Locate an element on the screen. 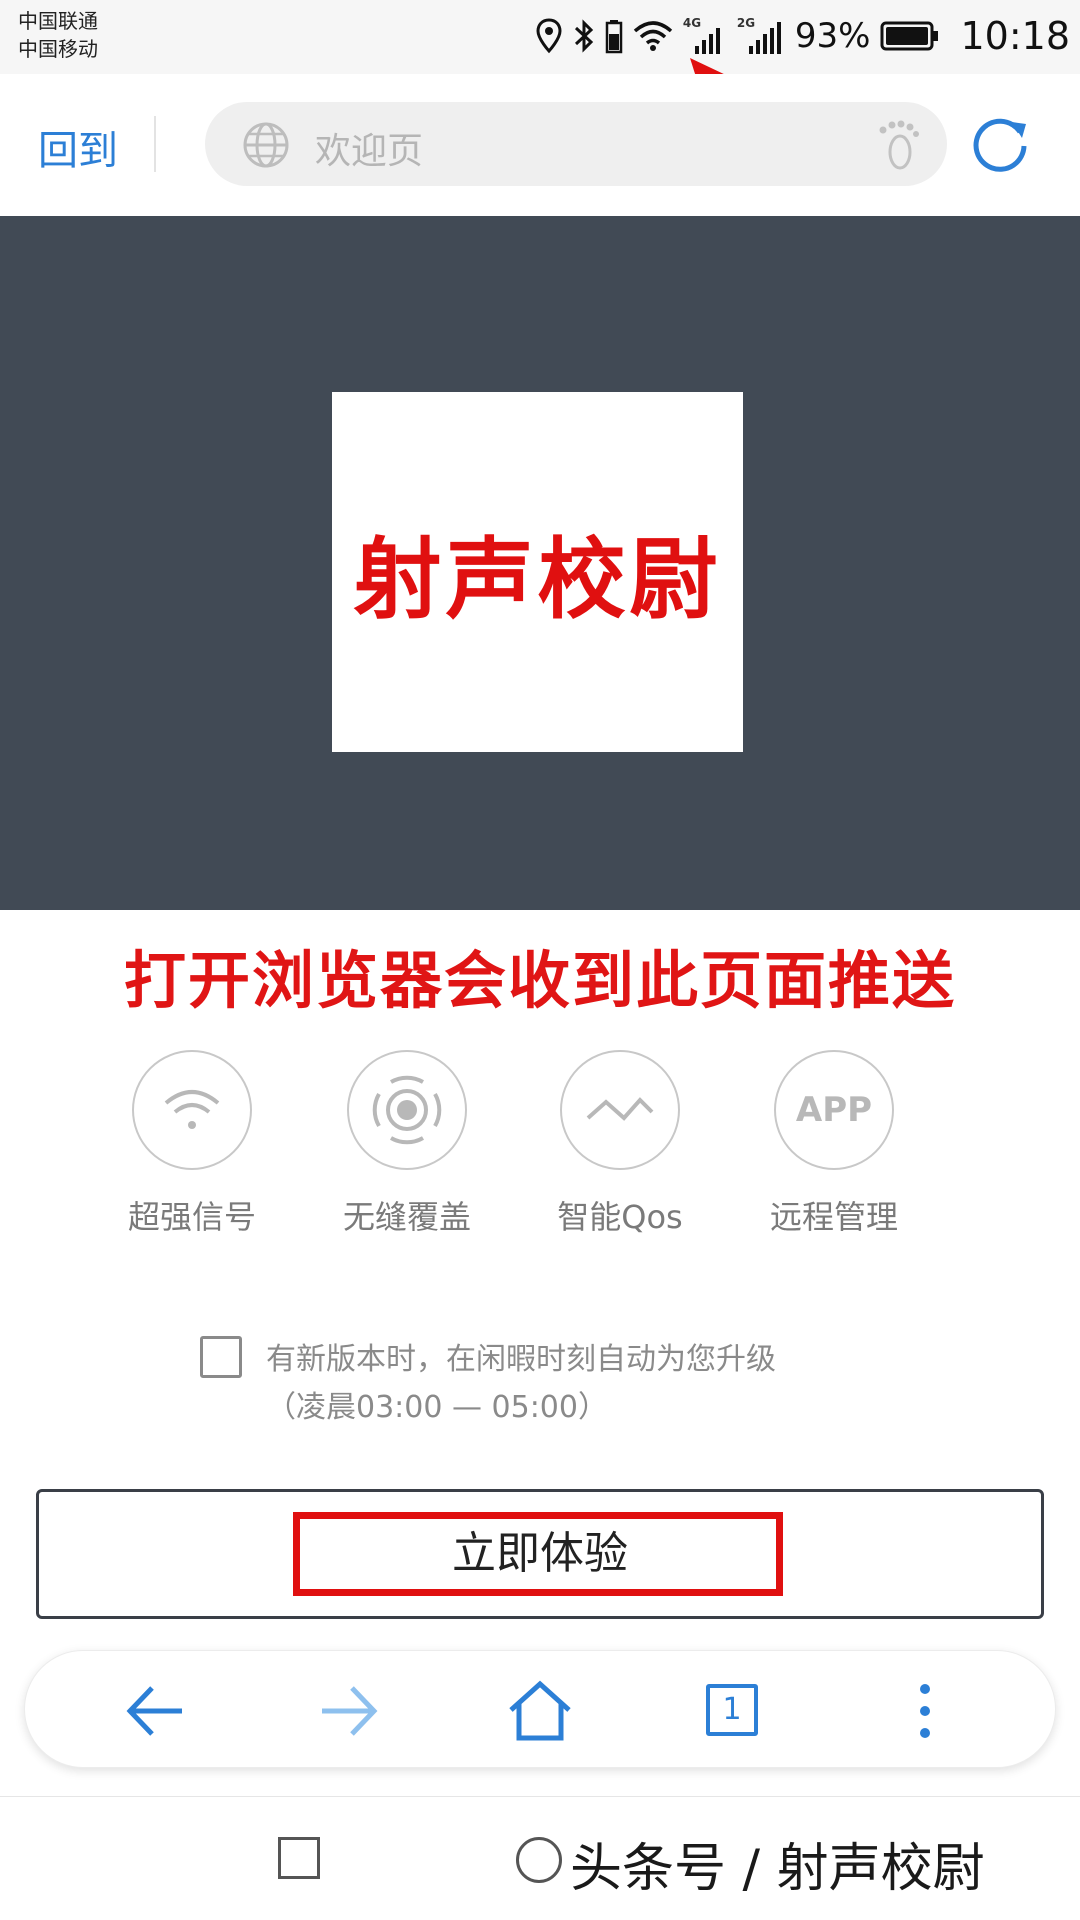 The image size is (1080, 1920). feature-label: 智能Qos is located at coordinates (620, 1217).